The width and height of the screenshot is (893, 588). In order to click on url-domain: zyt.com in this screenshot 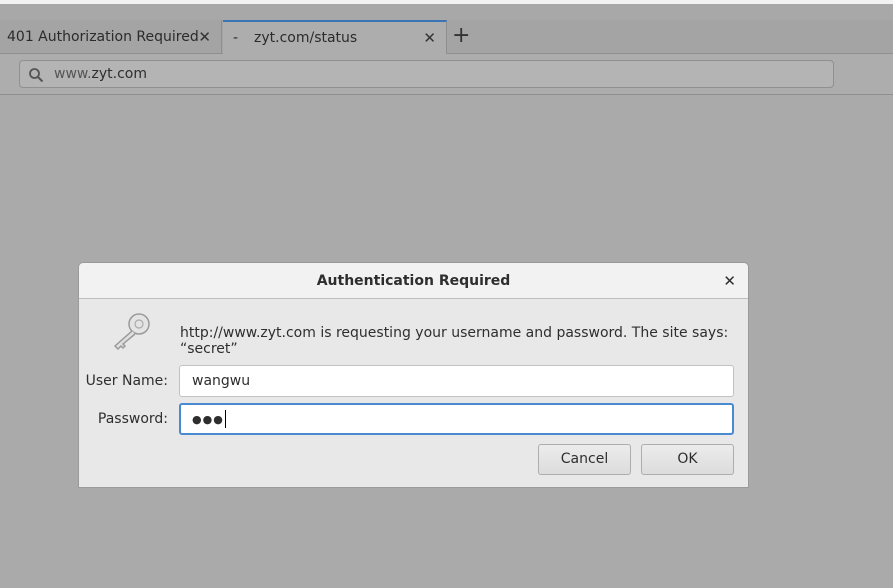, I will do `click(119, 74)`.